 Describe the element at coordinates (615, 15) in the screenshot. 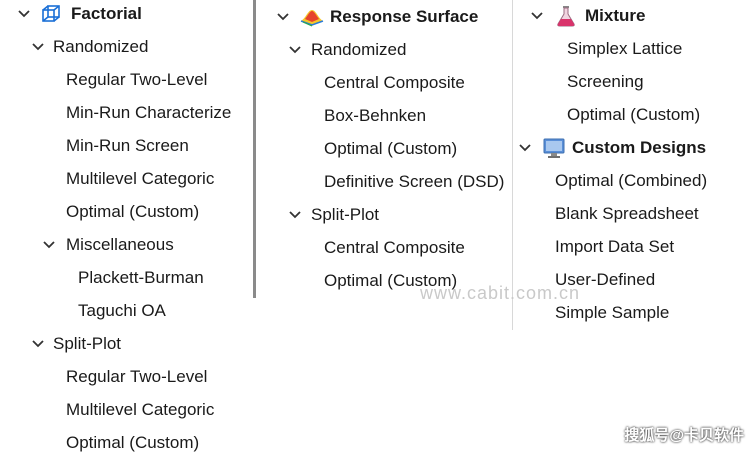

I see `tree-node-label: Mixture` at that location.